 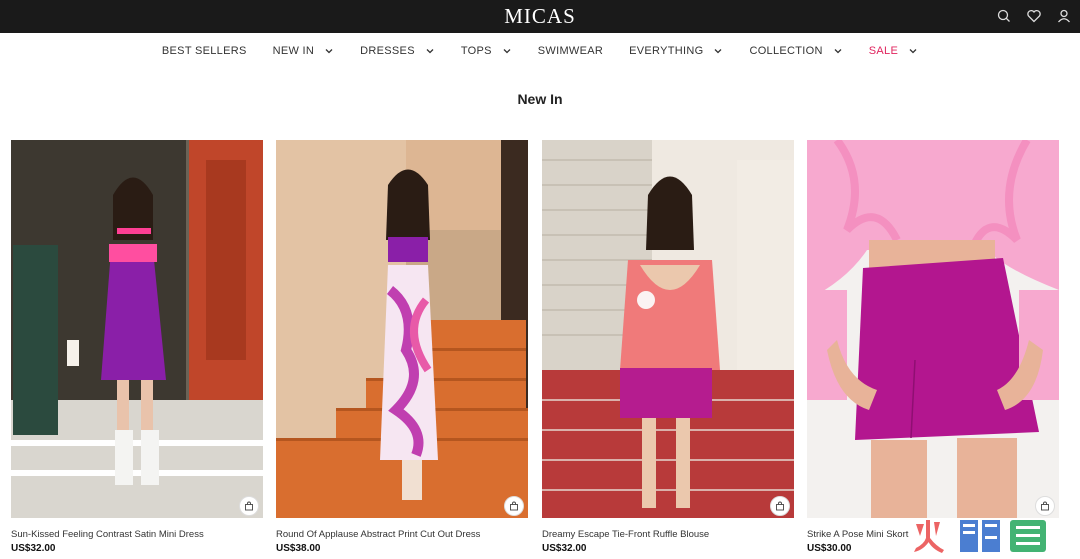 I want to click on nav-label: DRESSES, so click(x=387, y=51).